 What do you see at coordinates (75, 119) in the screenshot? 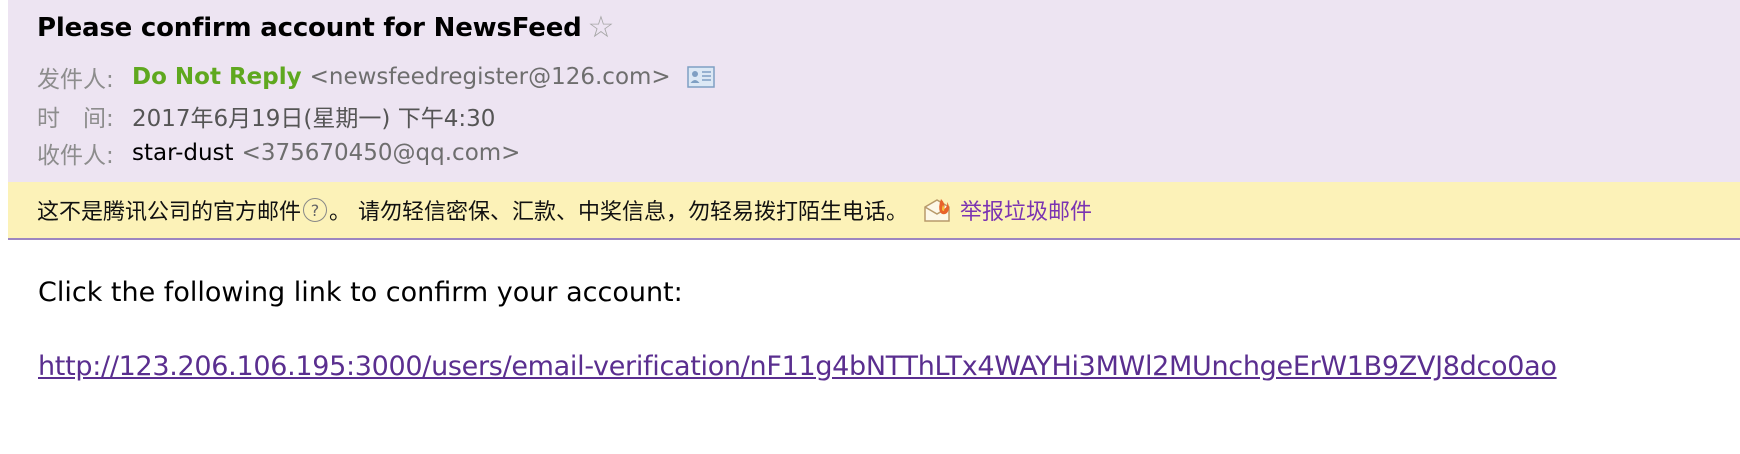
I see `time-label: 时 间:` at bounding box center [75, 119].